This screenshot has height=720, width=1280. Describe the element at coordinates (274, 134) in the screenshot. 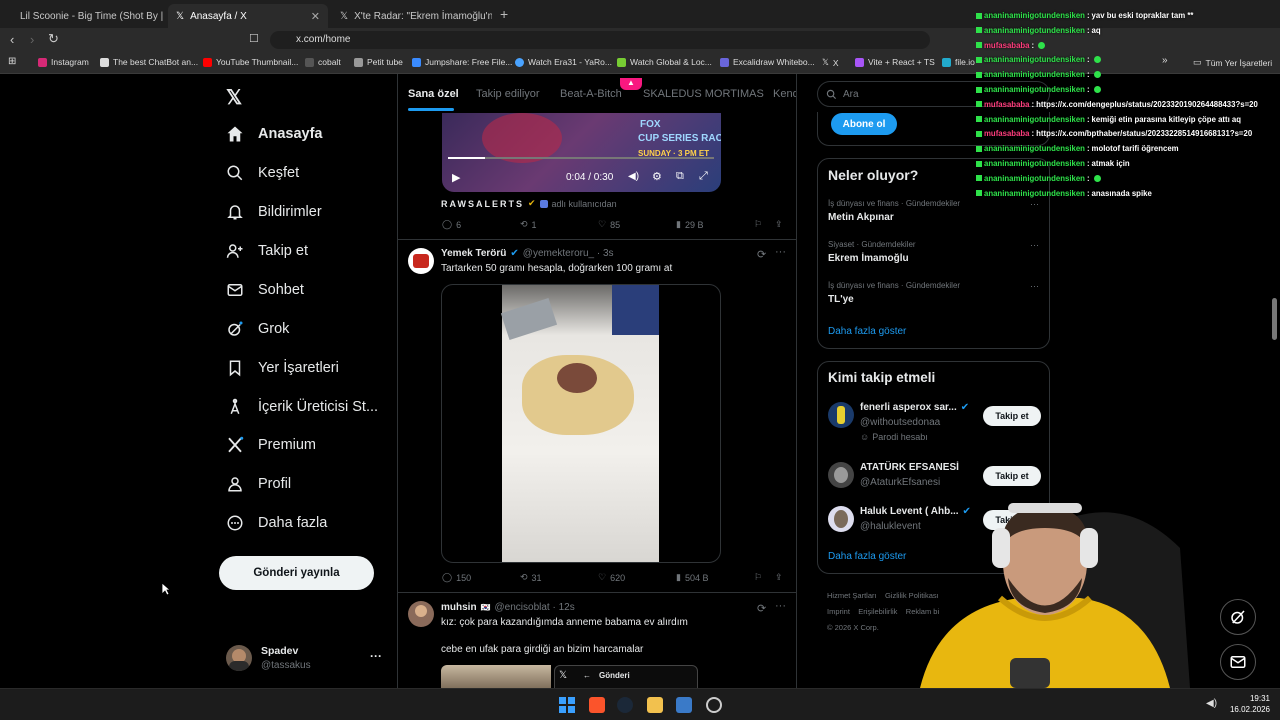

I see `nav-home: Anasayfa` at that location.